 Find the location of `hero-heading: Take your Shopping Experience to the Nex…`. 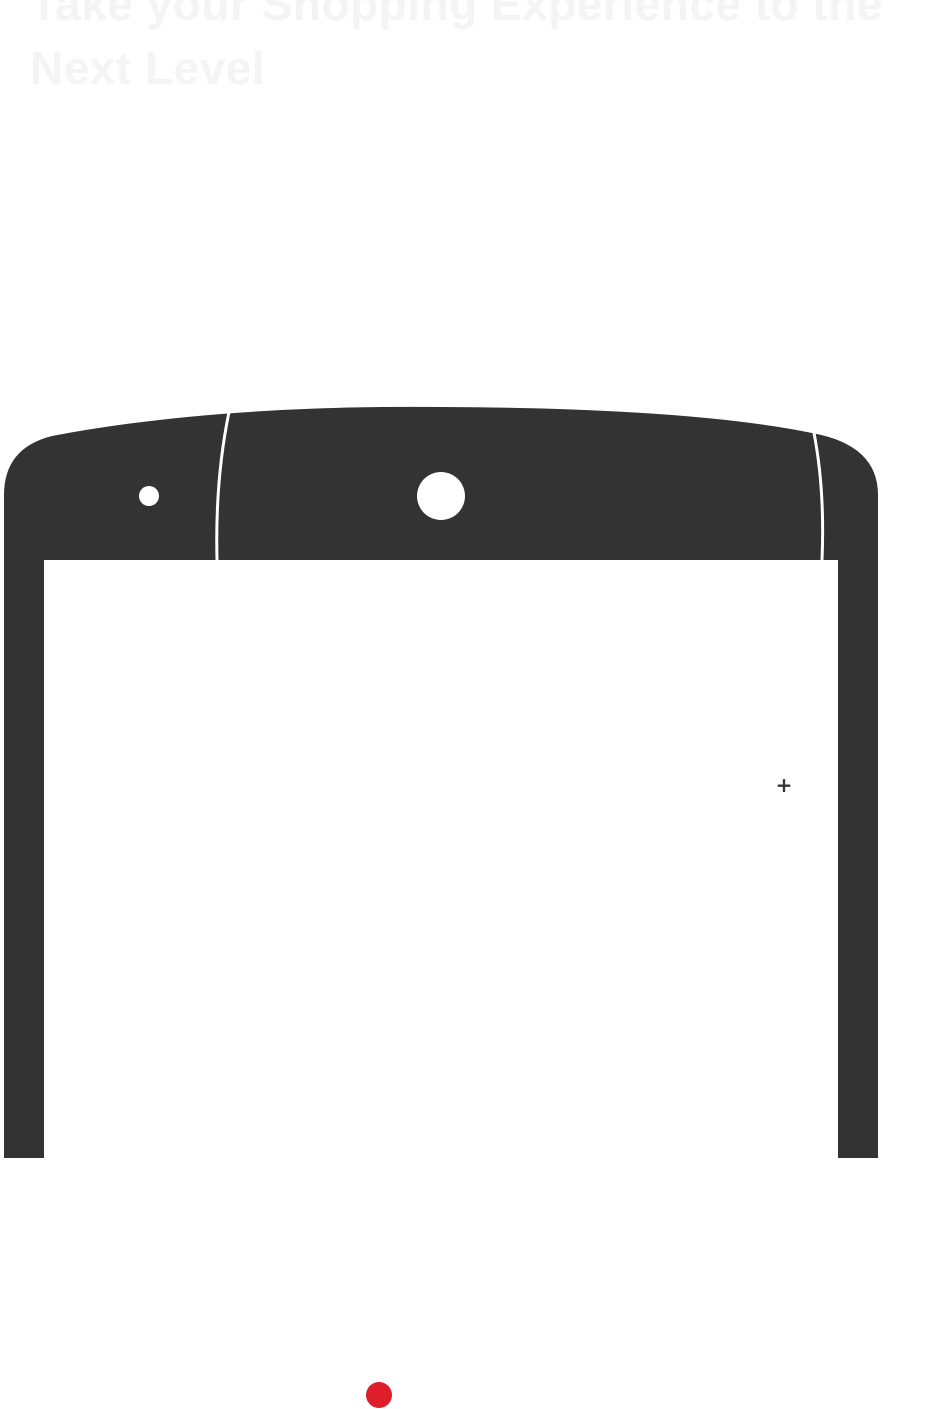

hero-heading: Take your Shopping Experience to the Nex… is located at coordinates (456, 47).